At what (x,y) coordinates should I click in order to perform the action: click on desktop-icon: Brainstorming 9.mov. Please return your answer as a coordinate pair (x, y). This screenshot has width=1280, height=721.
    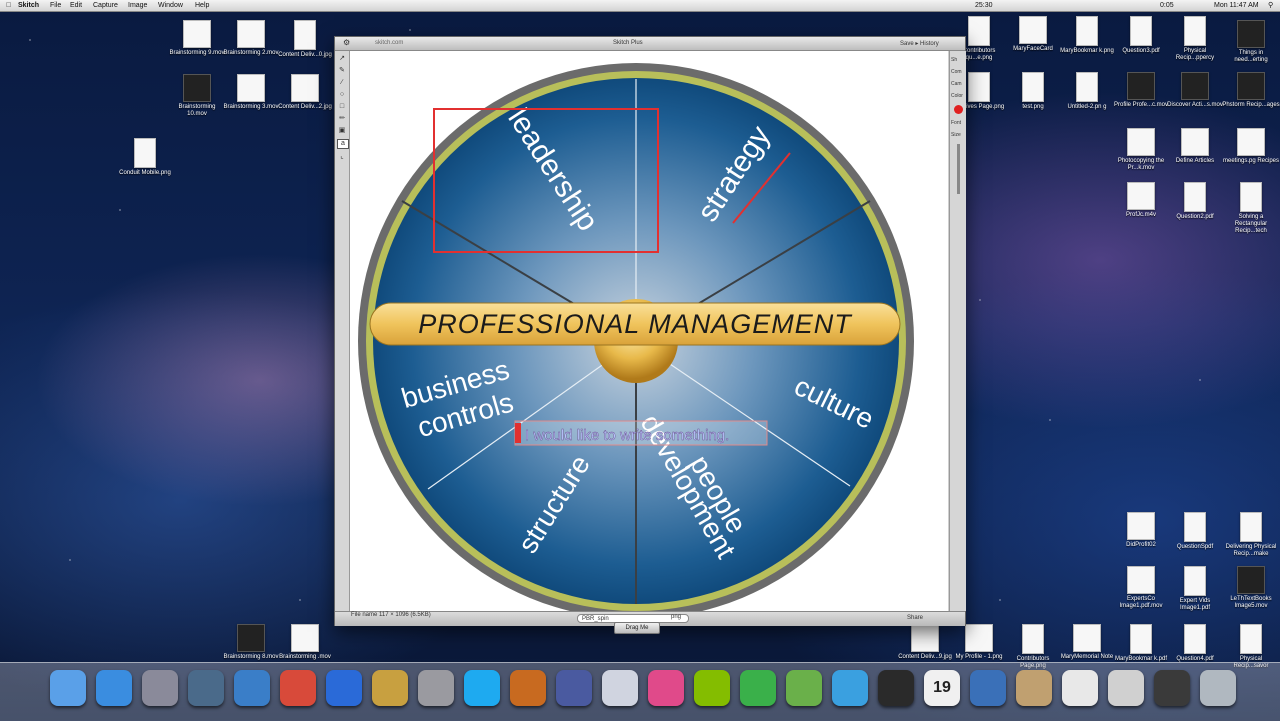
    Looking at the image, I should click on (197, 38).